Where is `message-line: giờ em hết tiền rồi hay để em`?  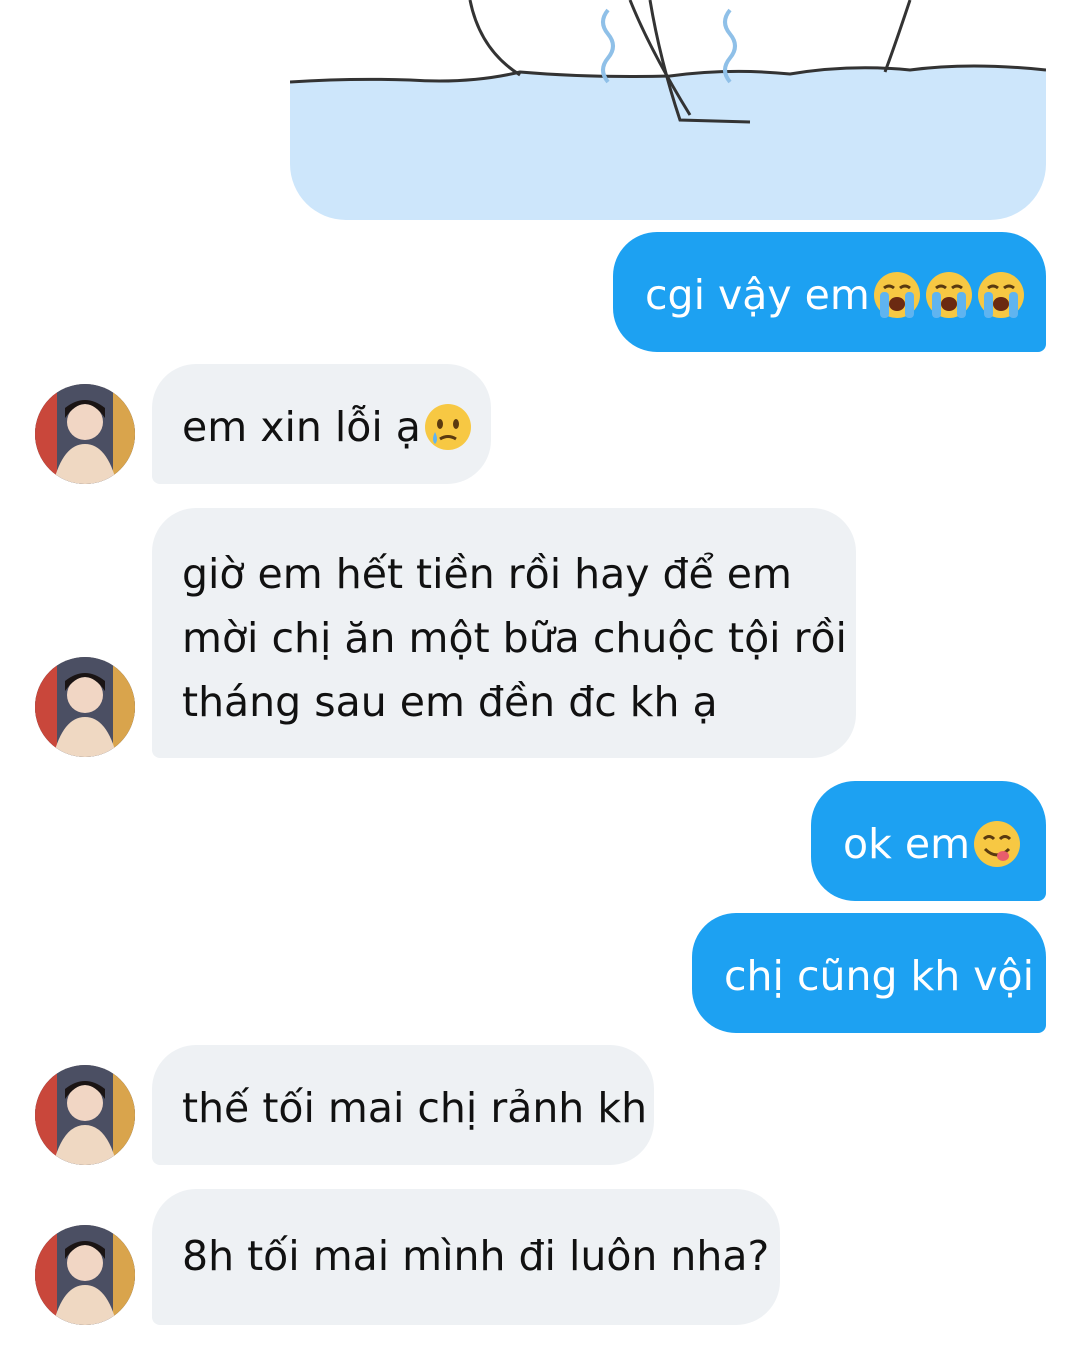
message-line: giờ em hết tiền rồi hay để em is located at coordinates (487, 574).